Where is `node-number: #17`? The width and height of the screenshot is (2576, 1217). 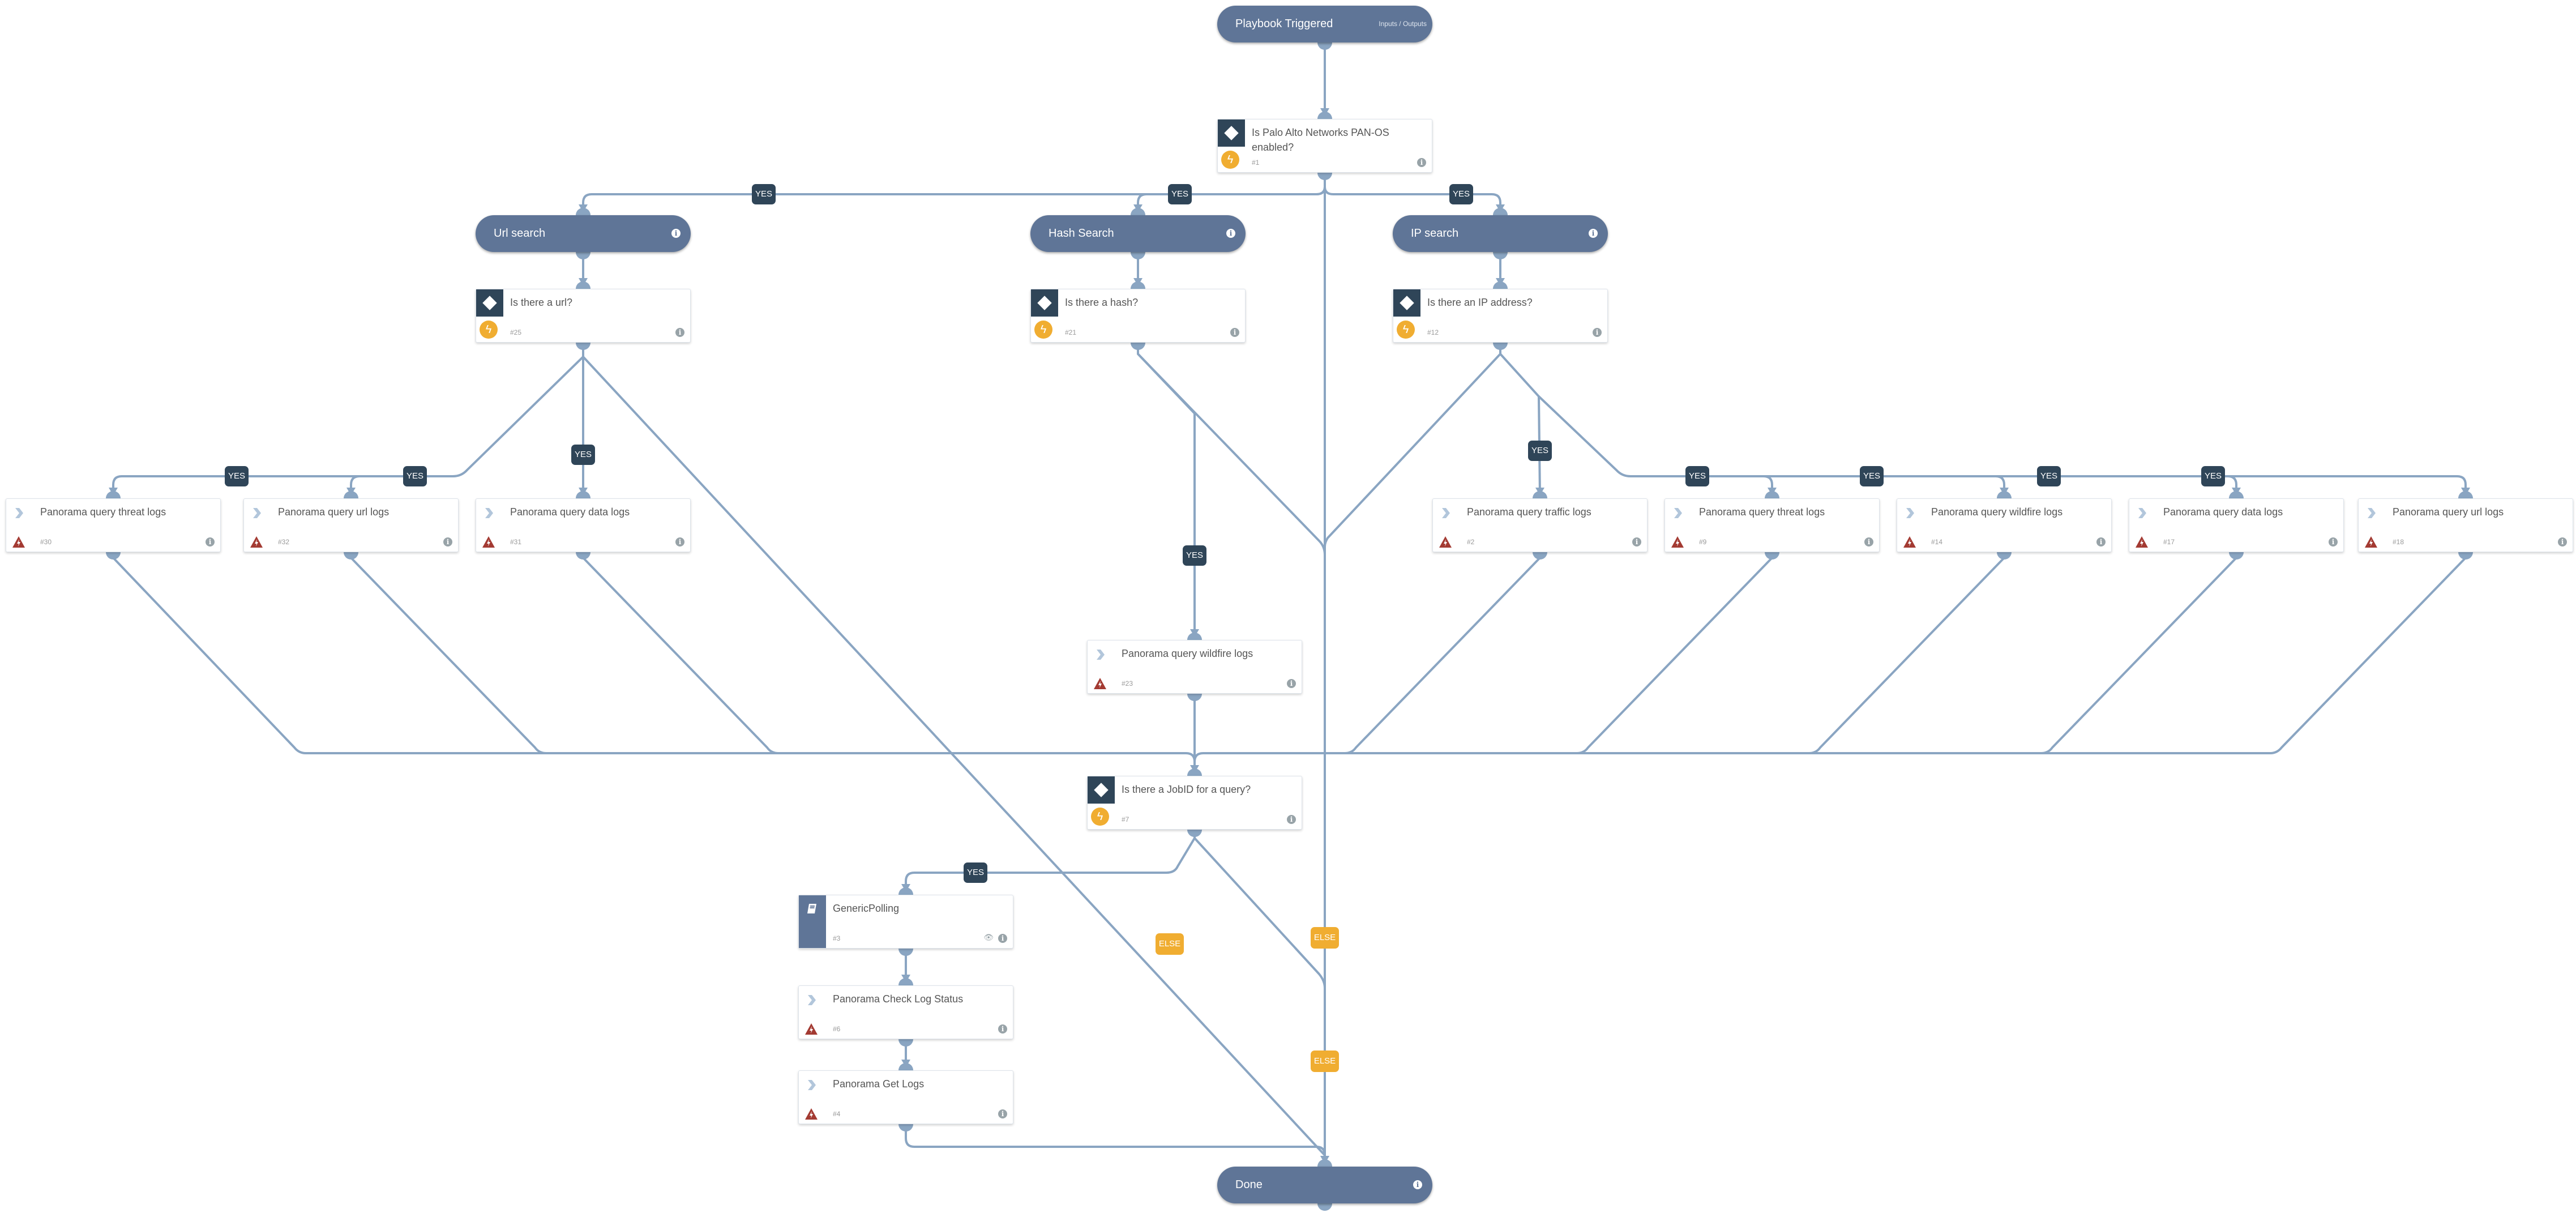 node-number: #17 is located at coordinates (2169, 542).